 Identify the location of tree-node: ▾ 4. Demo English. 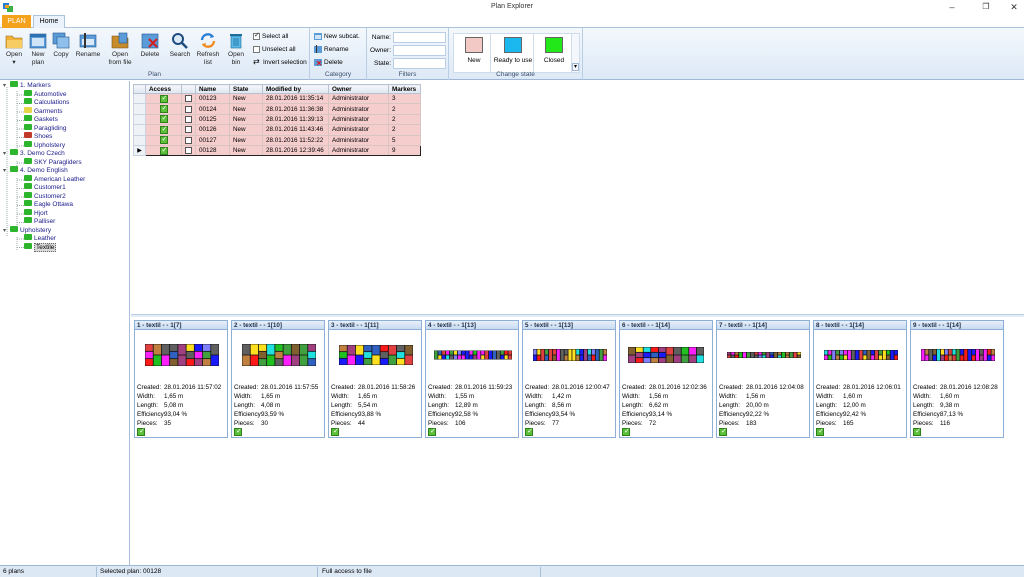
(35, 171).